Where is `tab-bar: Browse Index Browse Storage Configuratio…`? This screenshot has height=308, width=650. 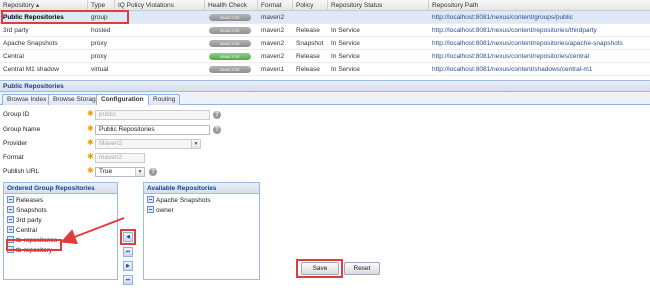
tab-bar: Browse Index Browse Storage Configuratio… is located at coordinates (325, 99).